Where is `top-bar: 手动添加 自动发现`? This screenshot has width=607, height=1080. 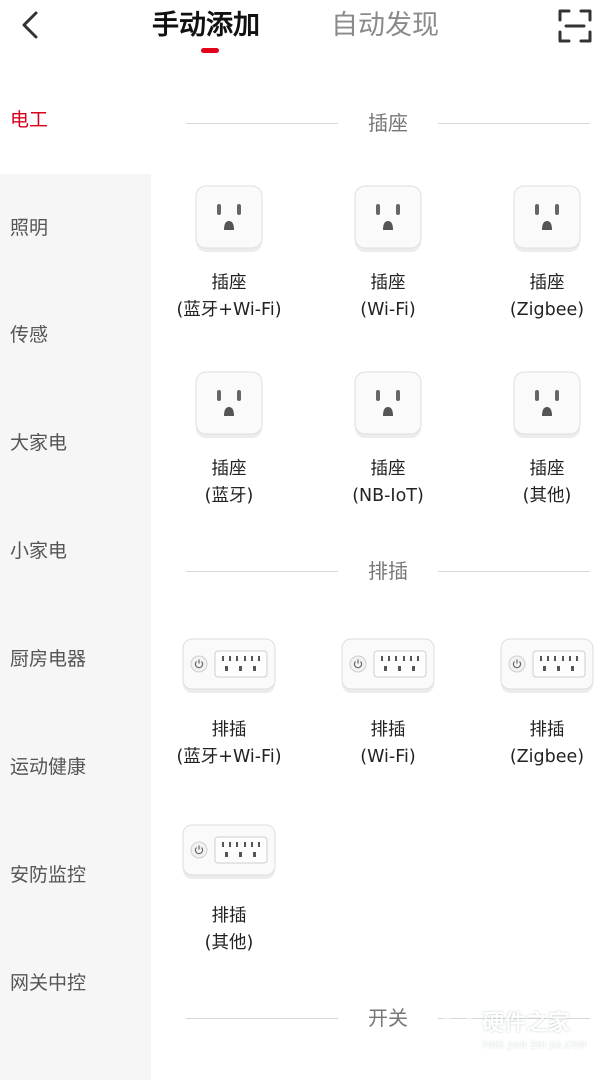 top-bar: 手动添加 自动发现 is located at coordinates (303, 31).